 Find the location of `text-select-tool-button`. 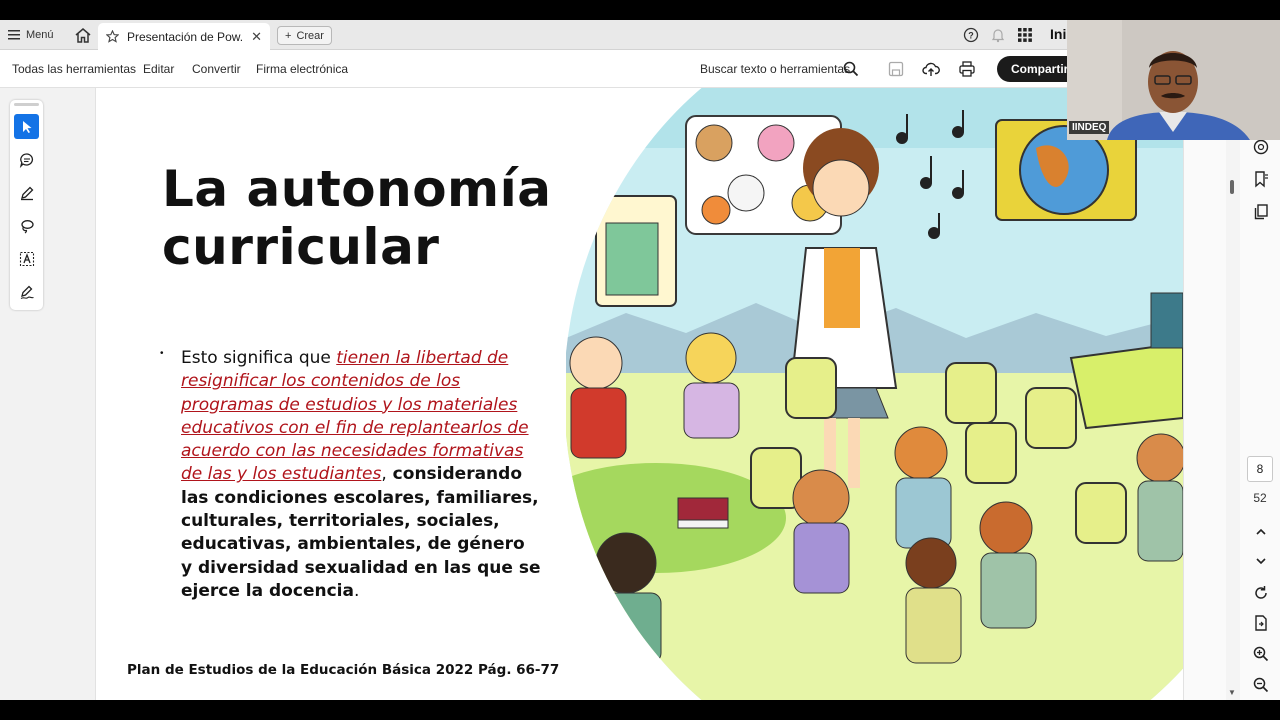

text-select-tool-button is located at coordinates (26, 258).